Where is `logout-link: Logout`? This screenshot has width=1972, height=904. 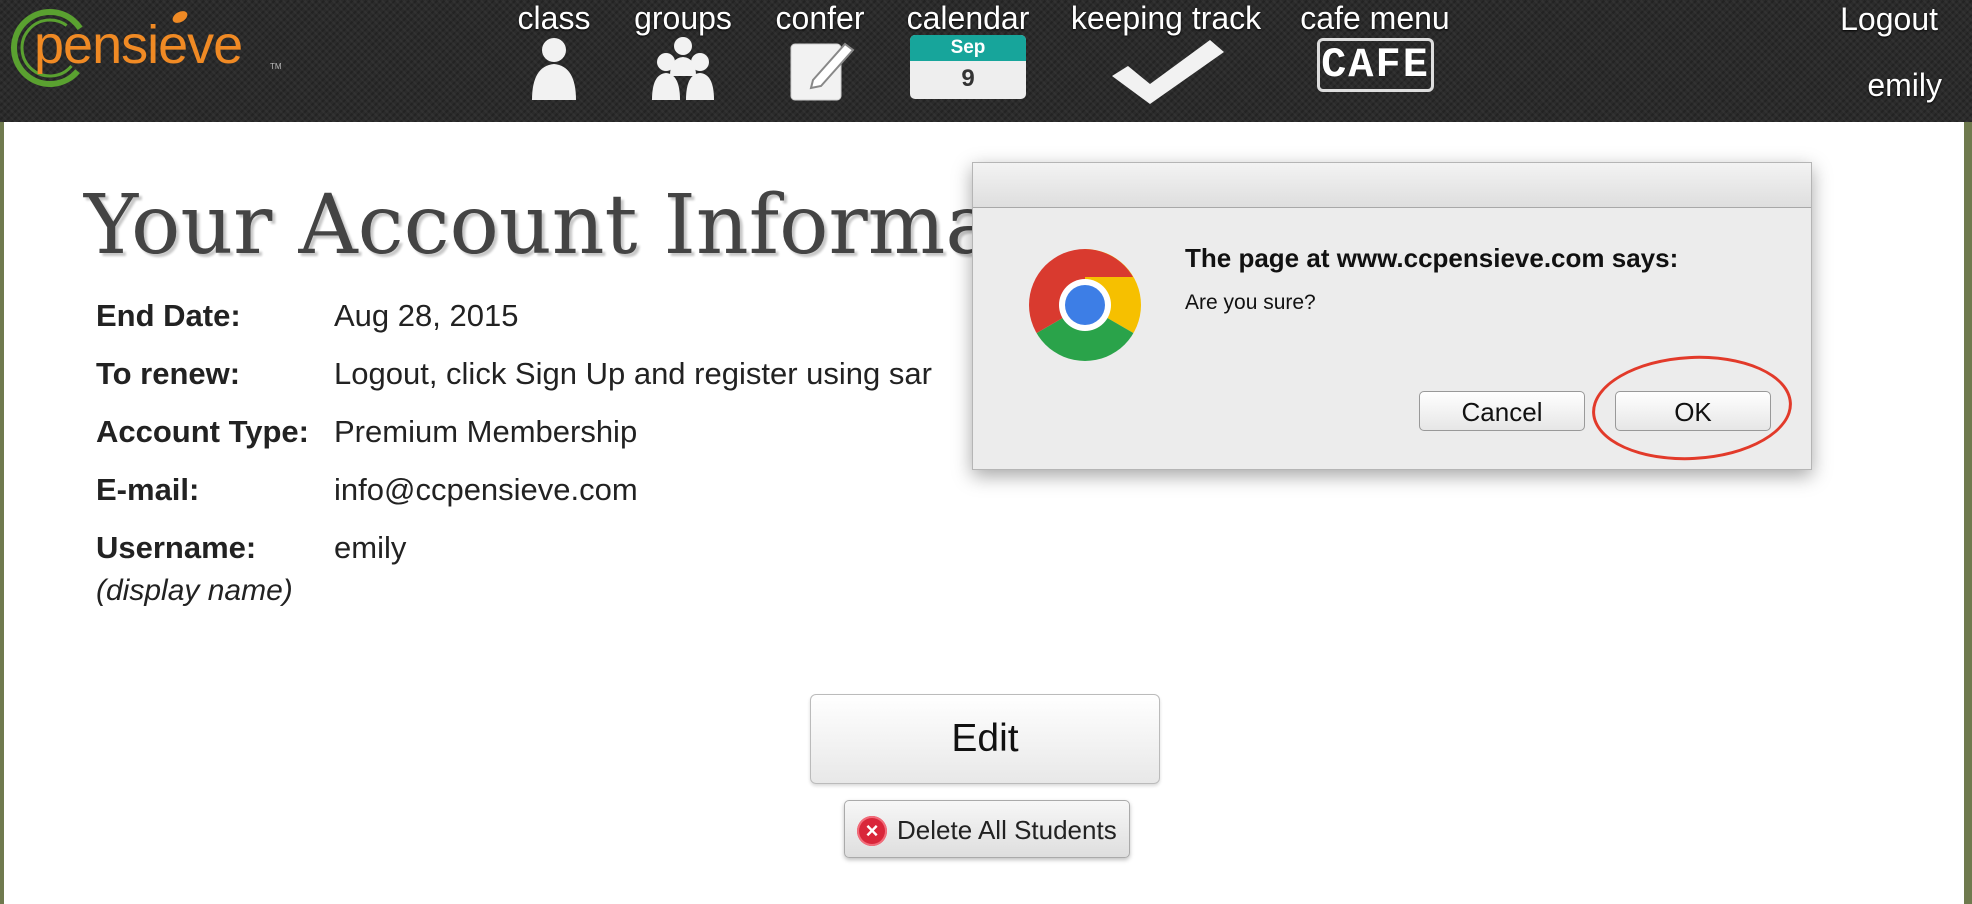 logout-link: Logout is located at coordinates (1889, 19).